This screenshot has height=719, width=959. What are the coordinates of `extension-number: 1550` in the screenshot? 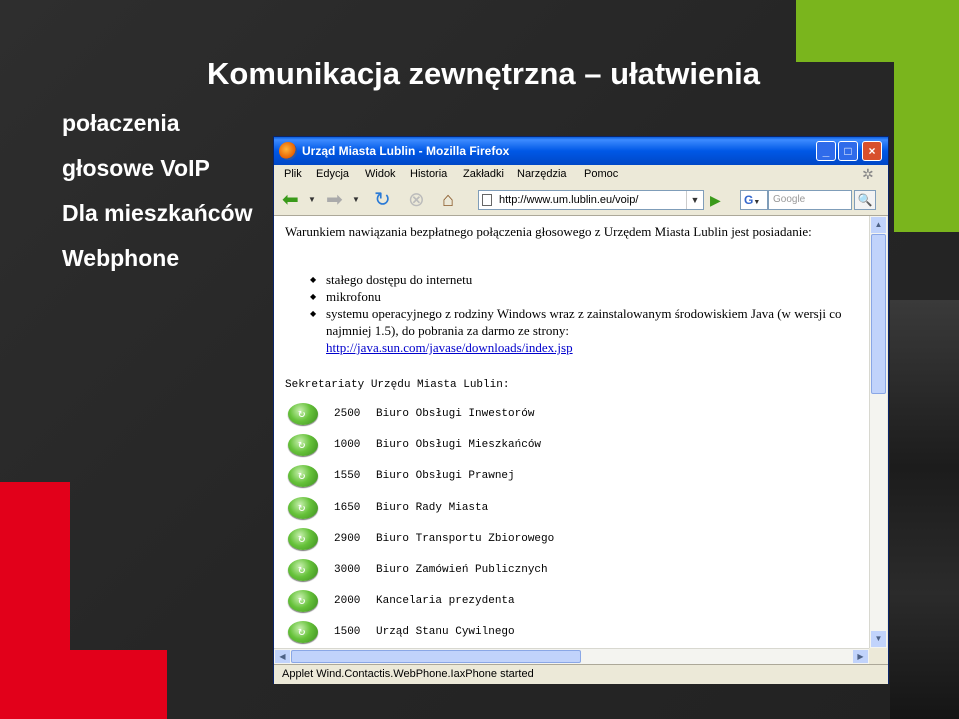 It's located at (347, 476).